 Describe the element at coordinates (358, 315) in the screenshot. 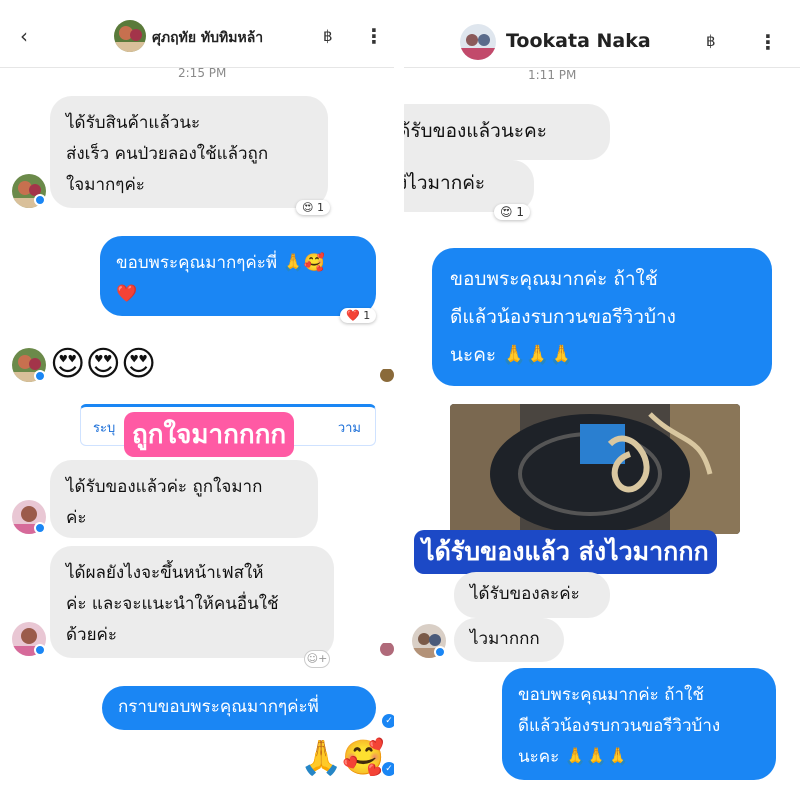

I see `message-reaction: ❤️ 1` at that location.